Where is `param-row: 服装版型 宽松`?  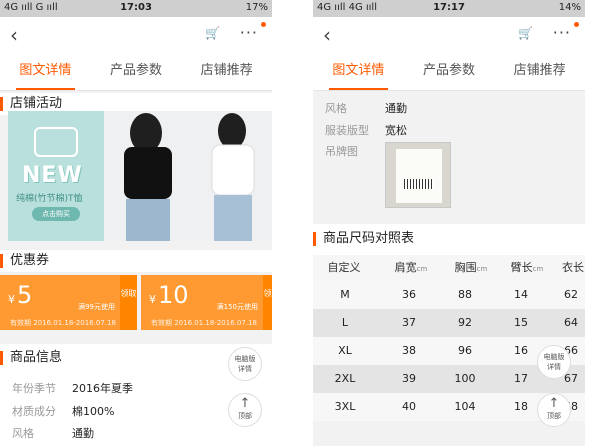
param-row: 服装版型 宽松 is located at coordinates (366, 130).